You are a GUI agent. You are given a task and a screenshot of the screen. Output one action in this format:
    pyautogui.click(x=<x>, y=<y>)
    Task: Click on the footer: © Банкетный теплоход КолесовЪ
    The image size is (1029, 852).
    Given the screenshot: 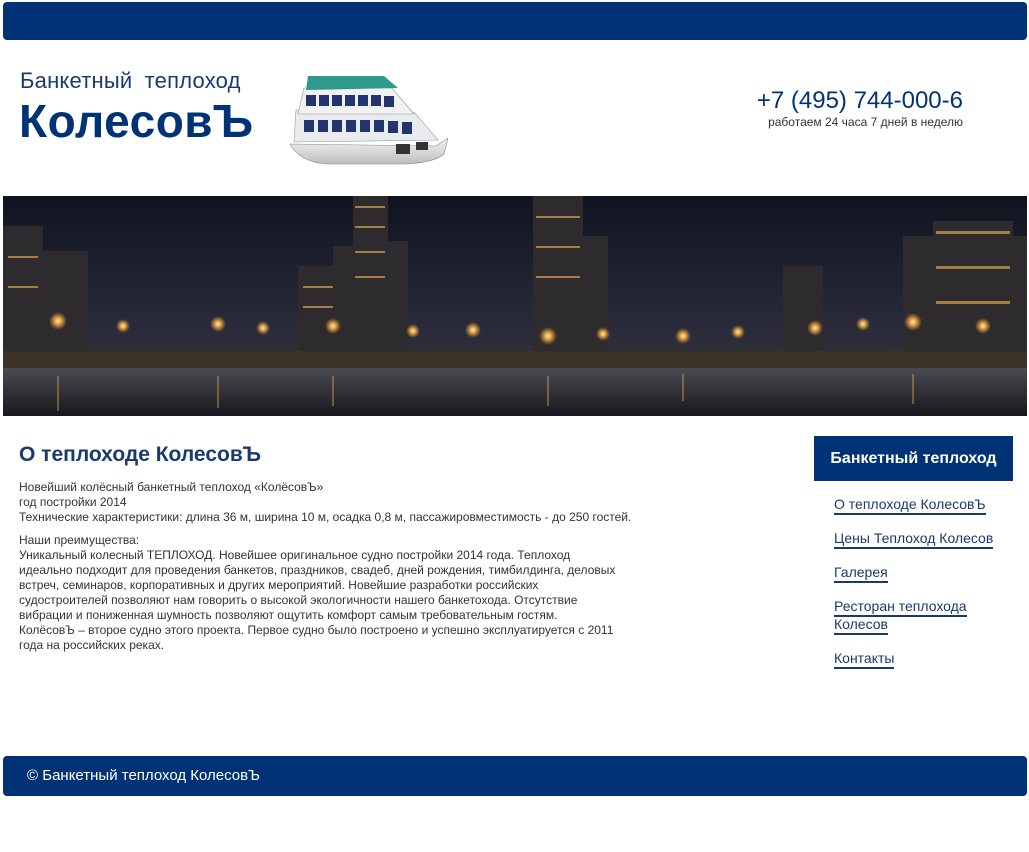 What is the action you would take?
    pyautogui.click(x=515, y=776)
    